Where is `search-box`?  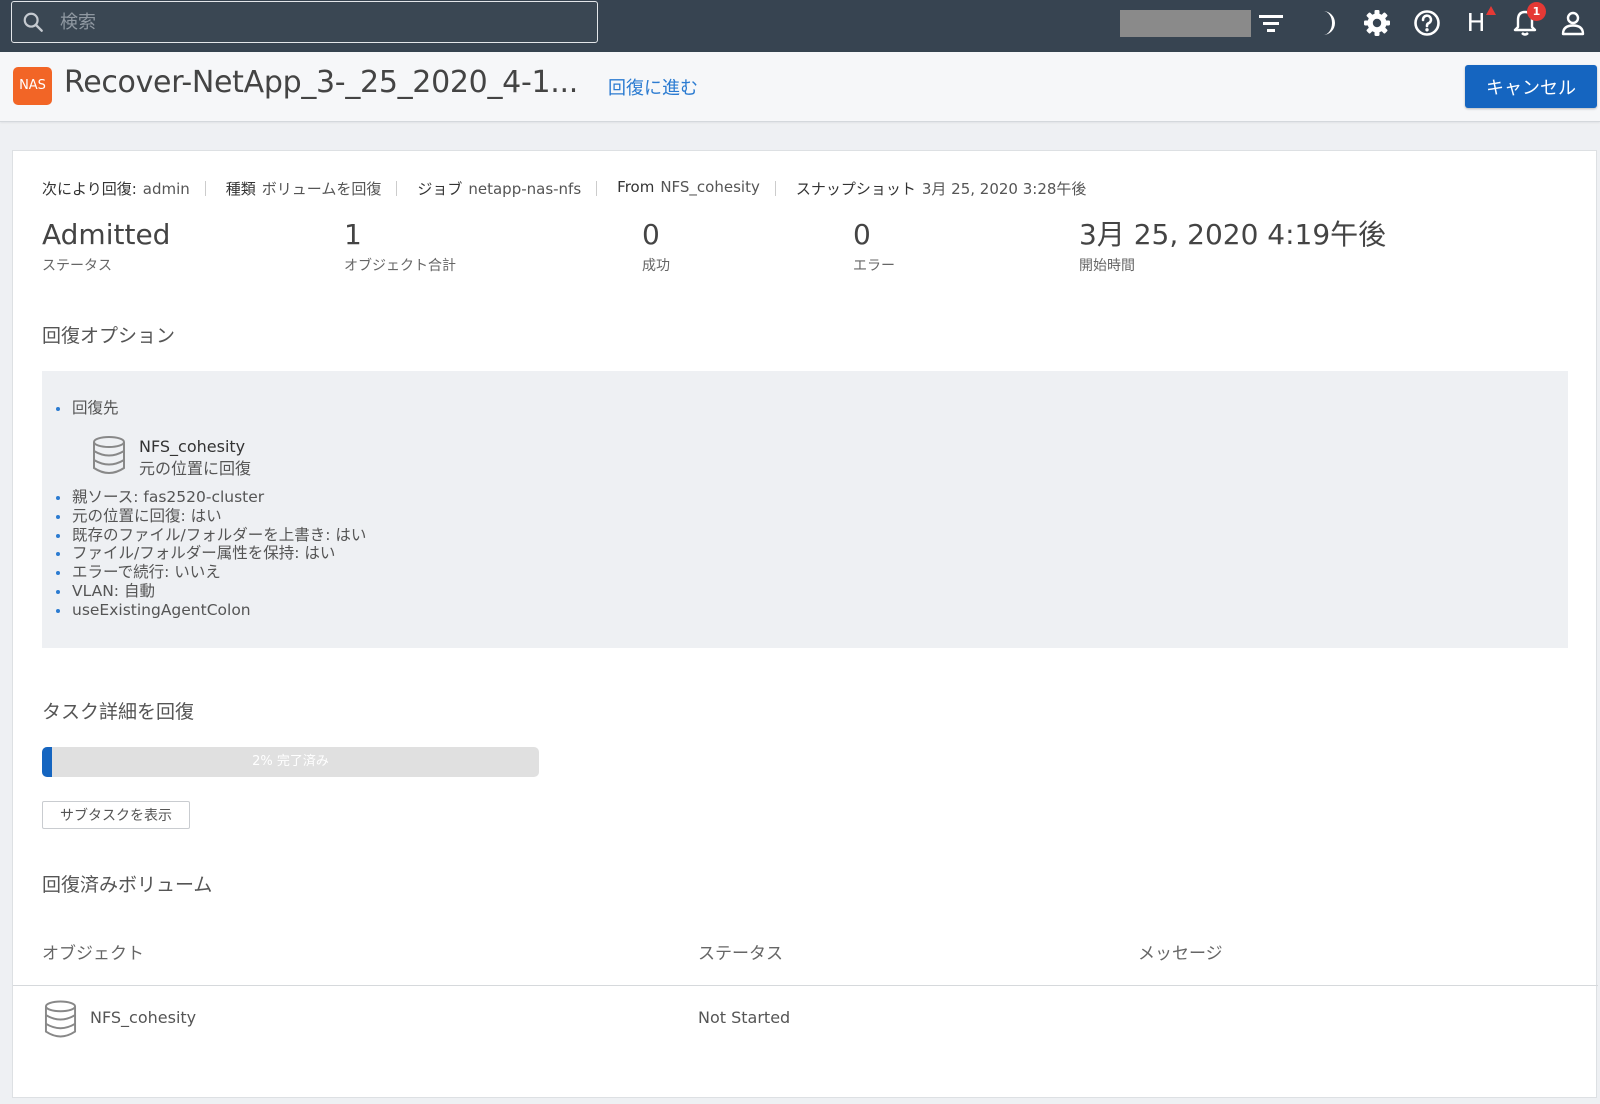
search-box is located at coordinates (304, 22).